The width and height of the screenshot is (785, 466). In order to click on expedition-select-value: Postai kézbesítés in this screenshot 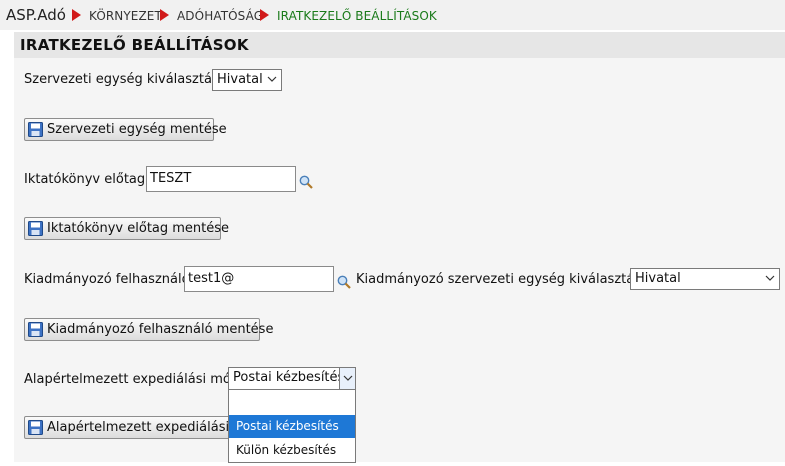, I will do `click(289, 377)`.